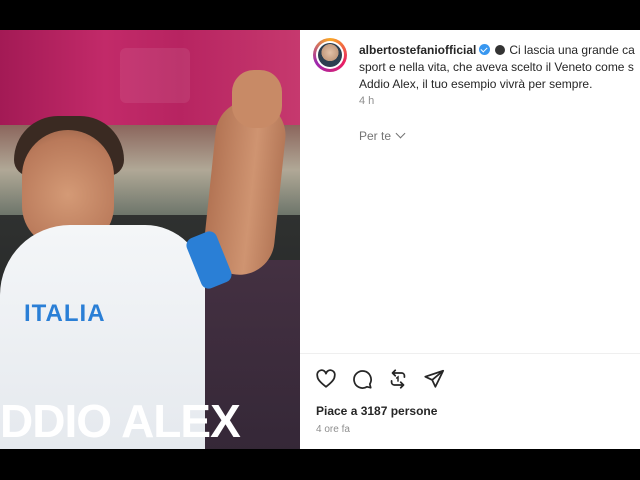 This screenshot has width=640, height=480. What do you see at coordinates (376, 411) in the screenshot?
I see `like-count: Piace a 3187 persone` at bounding box center [376, 411].